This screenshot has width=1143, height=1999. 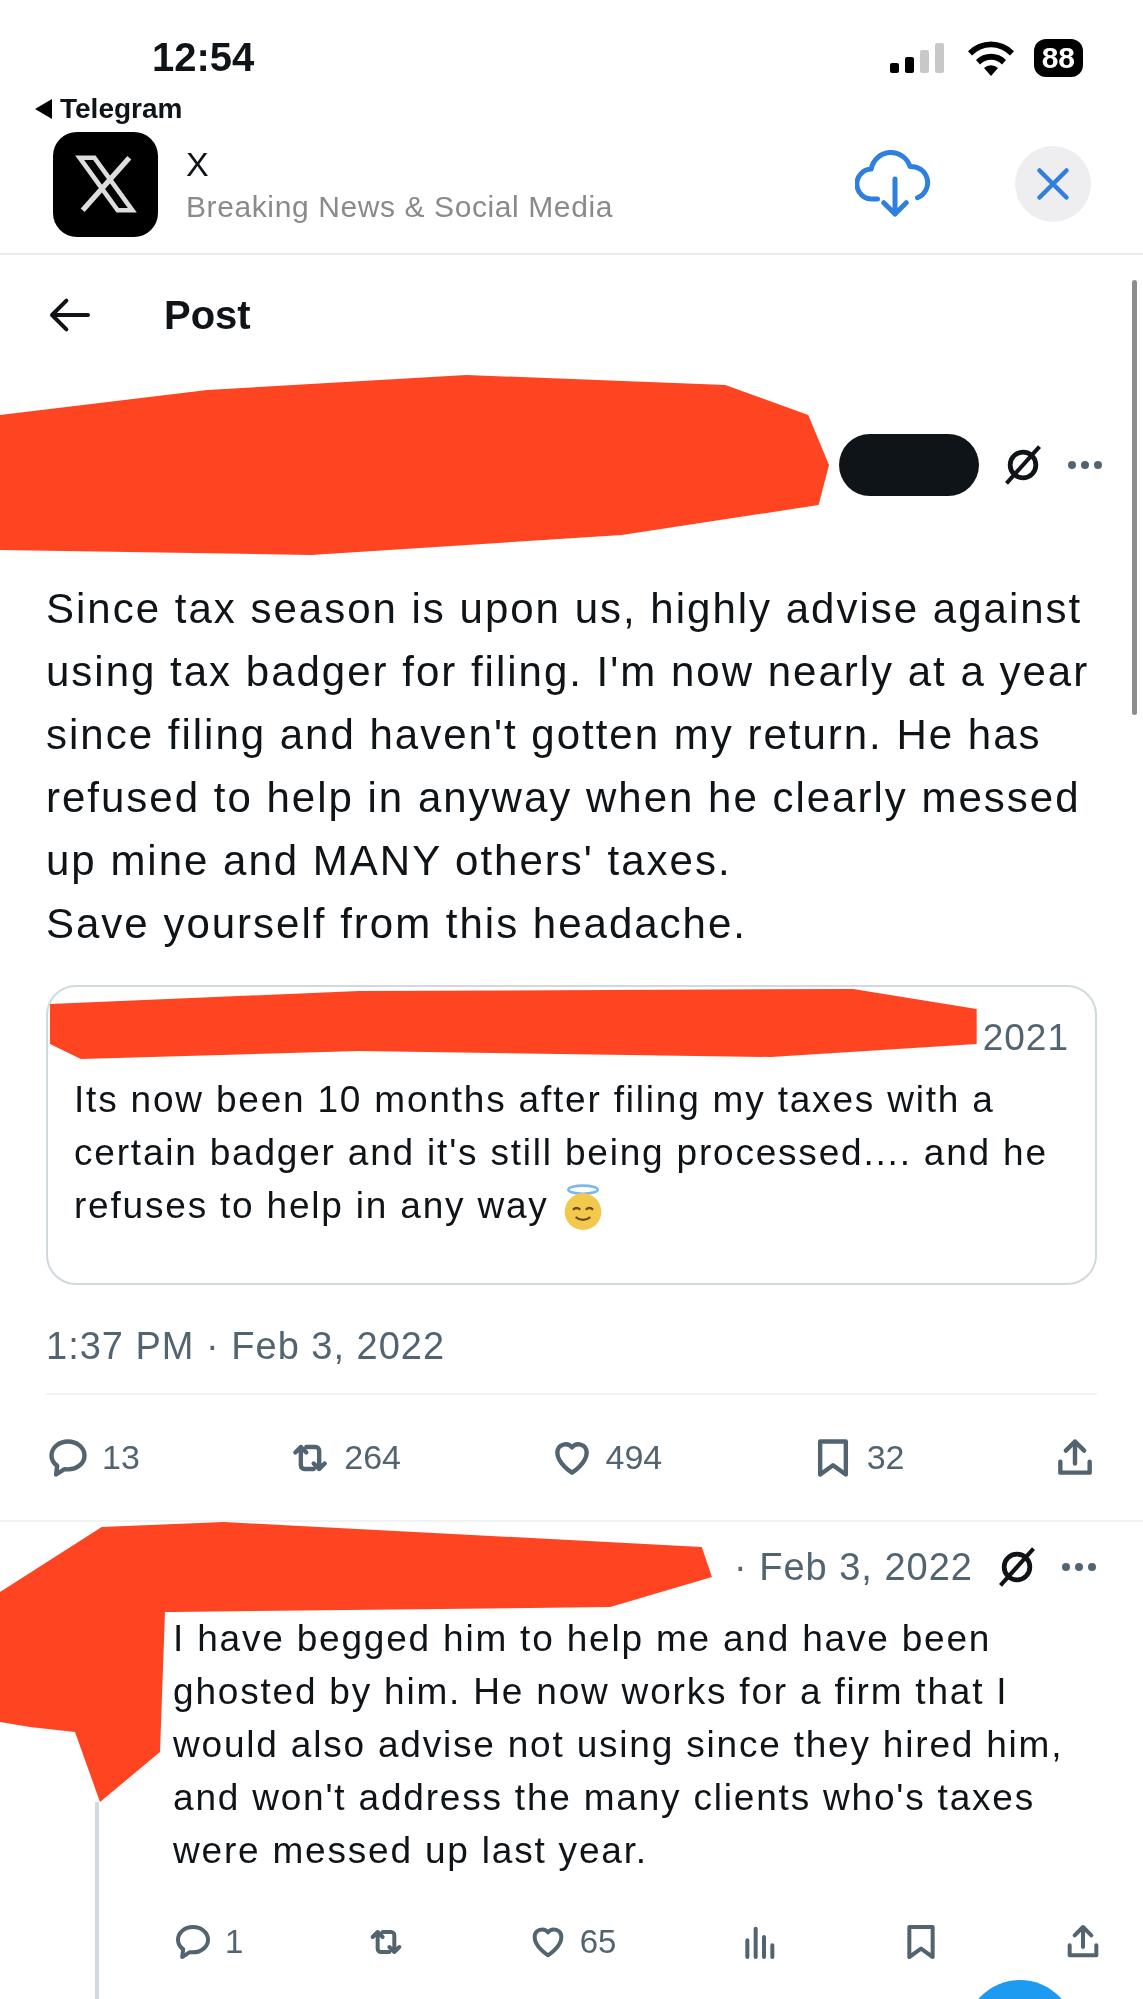 I want to click on back-arrow-icon, so click(x=70, y=315).